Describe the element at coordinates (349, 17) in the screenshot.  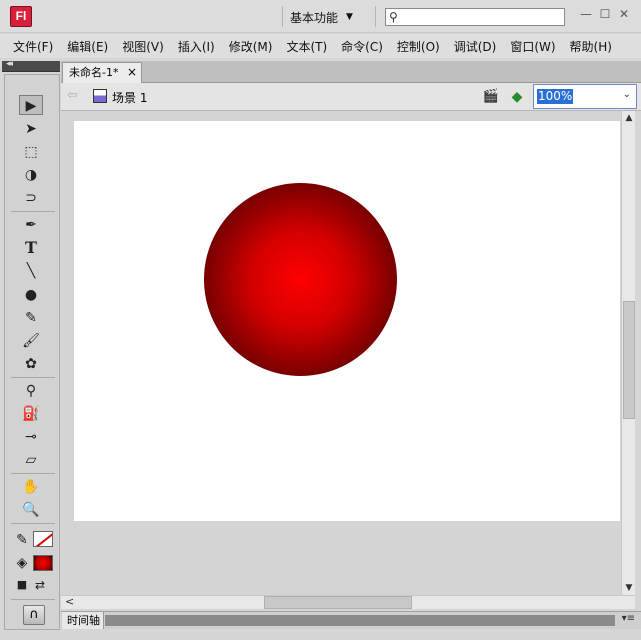
I see `chevron-down-icon: ▼` at that location.